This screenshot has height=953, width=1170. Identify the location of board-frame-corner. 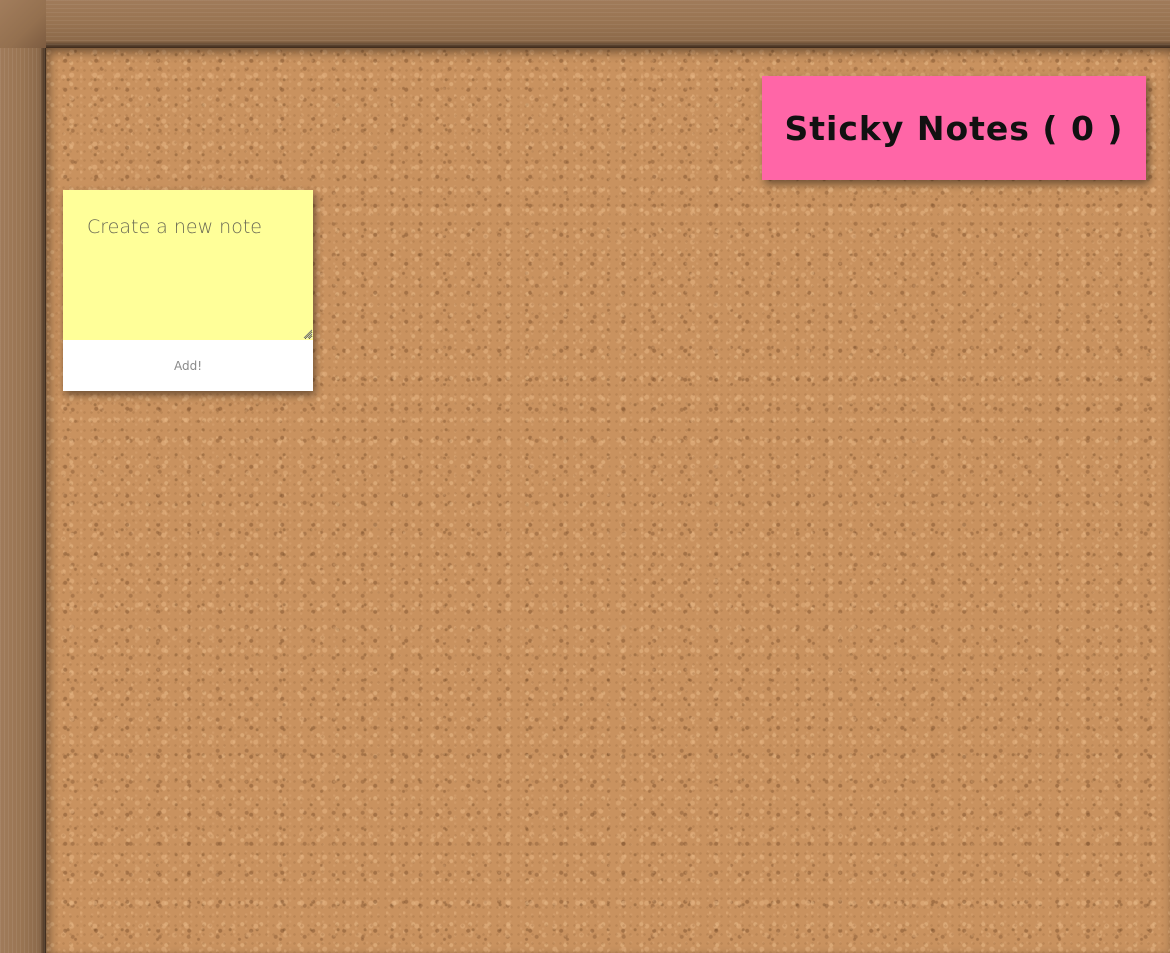
(23, 24).